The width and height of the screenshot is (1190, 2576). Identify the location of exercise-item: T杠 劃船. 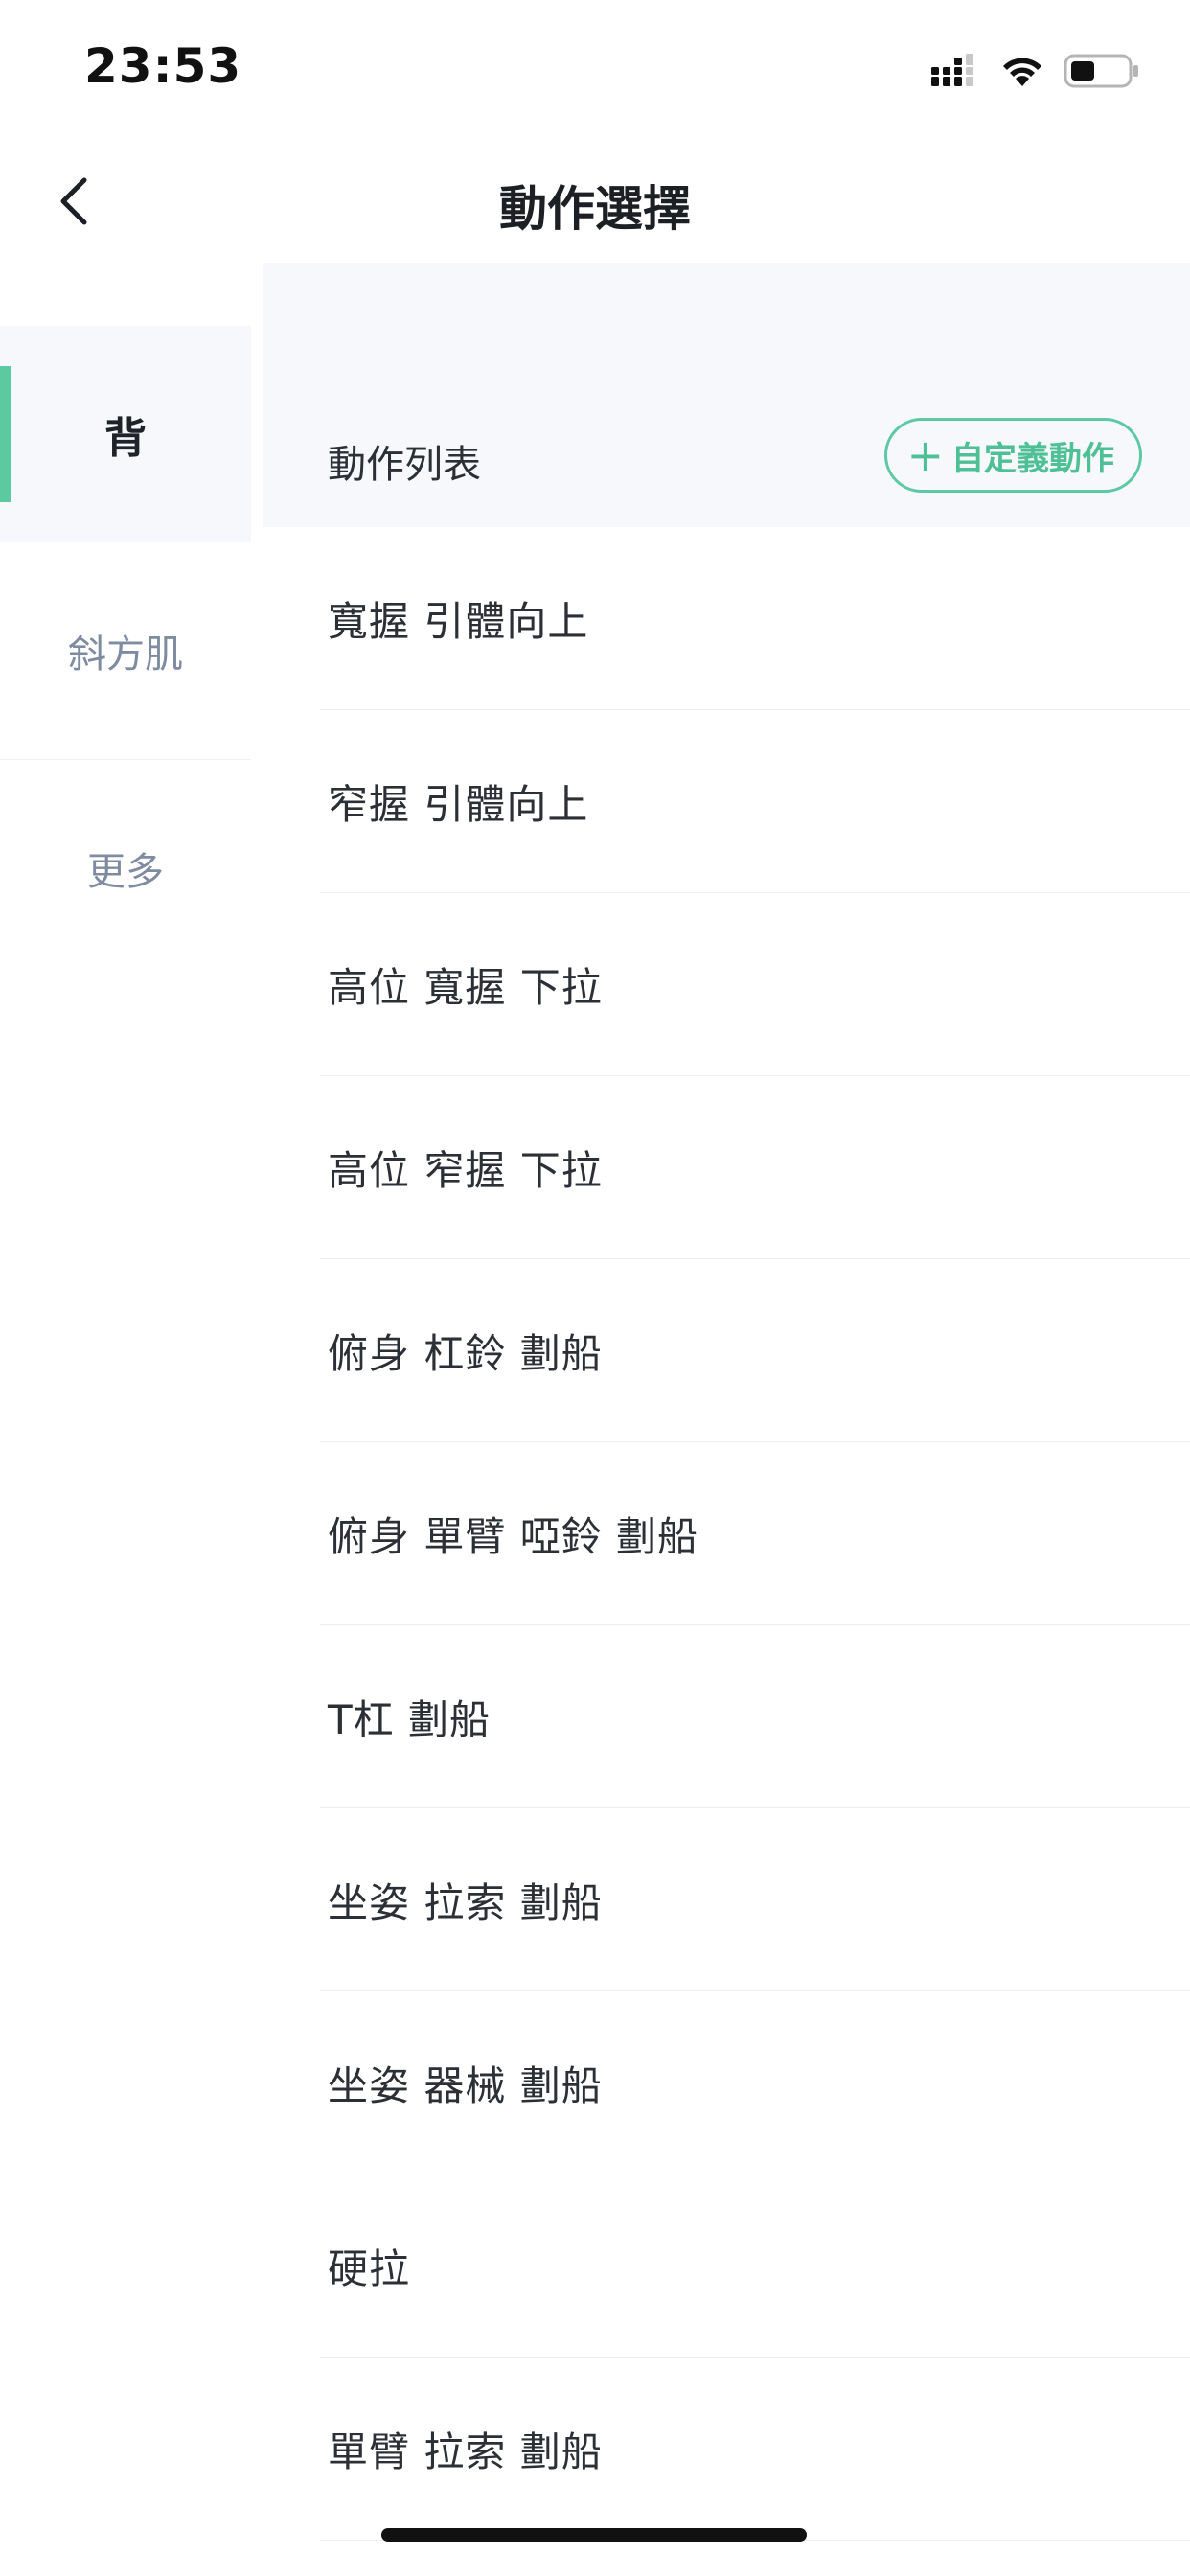
(755, 1716).